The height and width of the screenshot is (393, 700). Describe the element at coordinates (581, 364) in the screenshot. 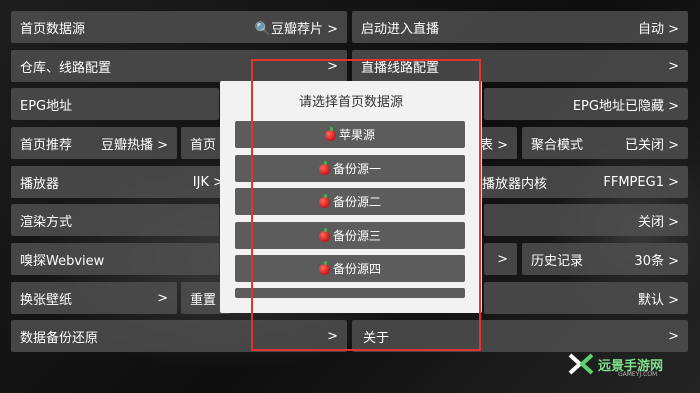

I see `yj-logo-icon` at that location.